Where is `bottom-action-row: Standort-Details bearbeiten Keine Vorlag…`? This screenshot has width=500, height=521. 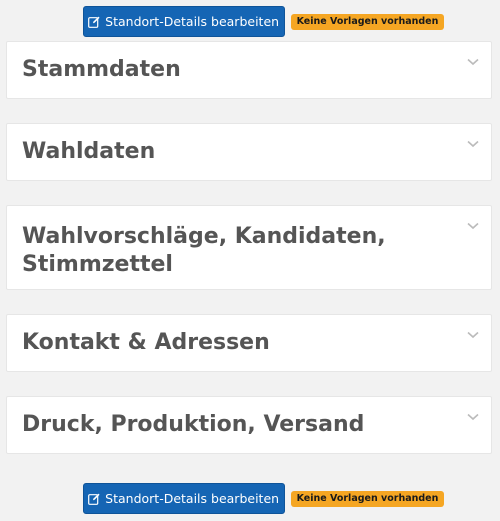
bottom-action-row: Standort-Details bearbeiten Keine Vorlag… is located at coordinates (250, 498).